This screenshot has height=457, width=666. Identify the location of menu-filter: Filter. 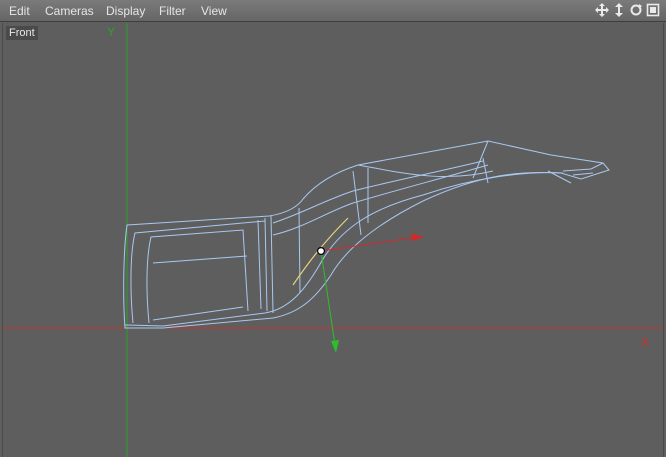
(172, 11).